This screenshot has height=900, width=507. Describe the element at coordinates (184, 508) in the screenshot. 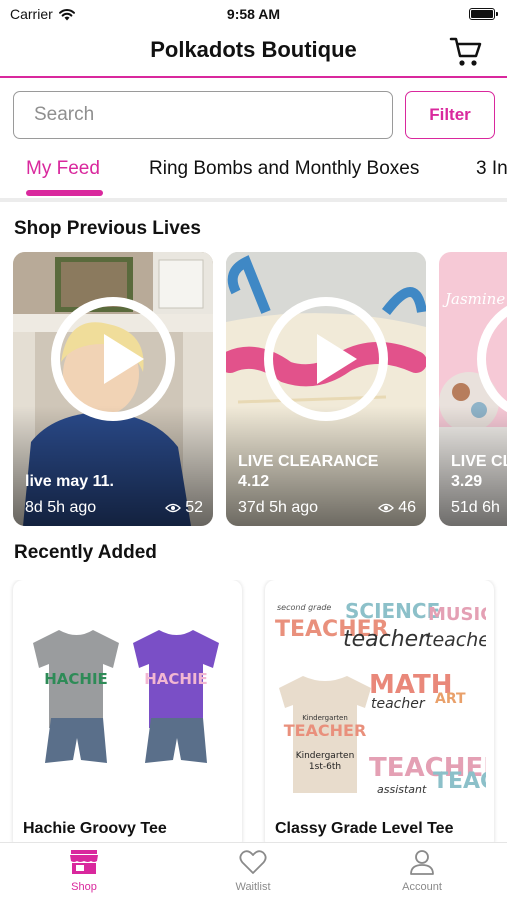

I see `view-count: 52` at that location.